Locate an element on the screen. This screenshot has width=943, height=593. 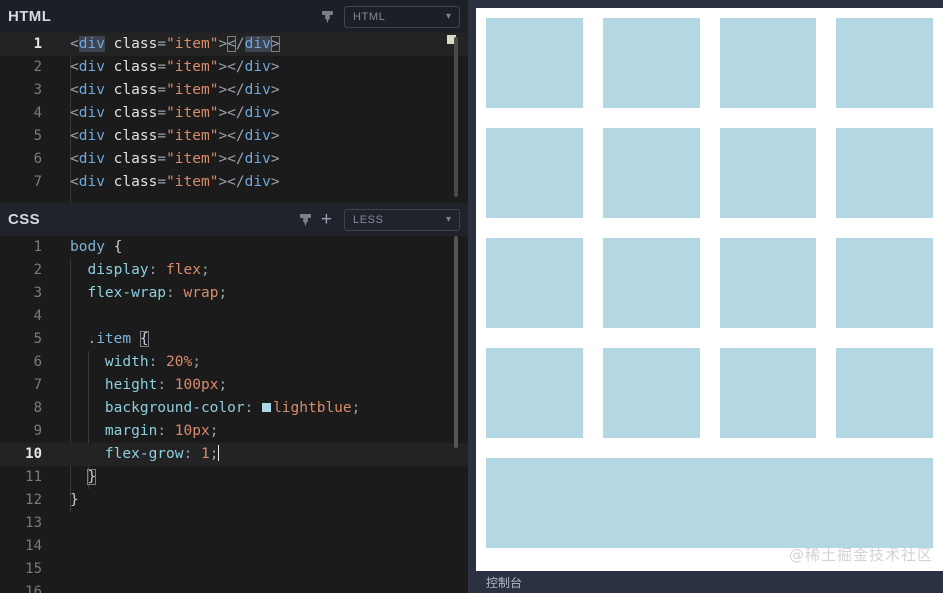
code-line: 3 <div class="item"></div> is located at coordinates (234, 90).